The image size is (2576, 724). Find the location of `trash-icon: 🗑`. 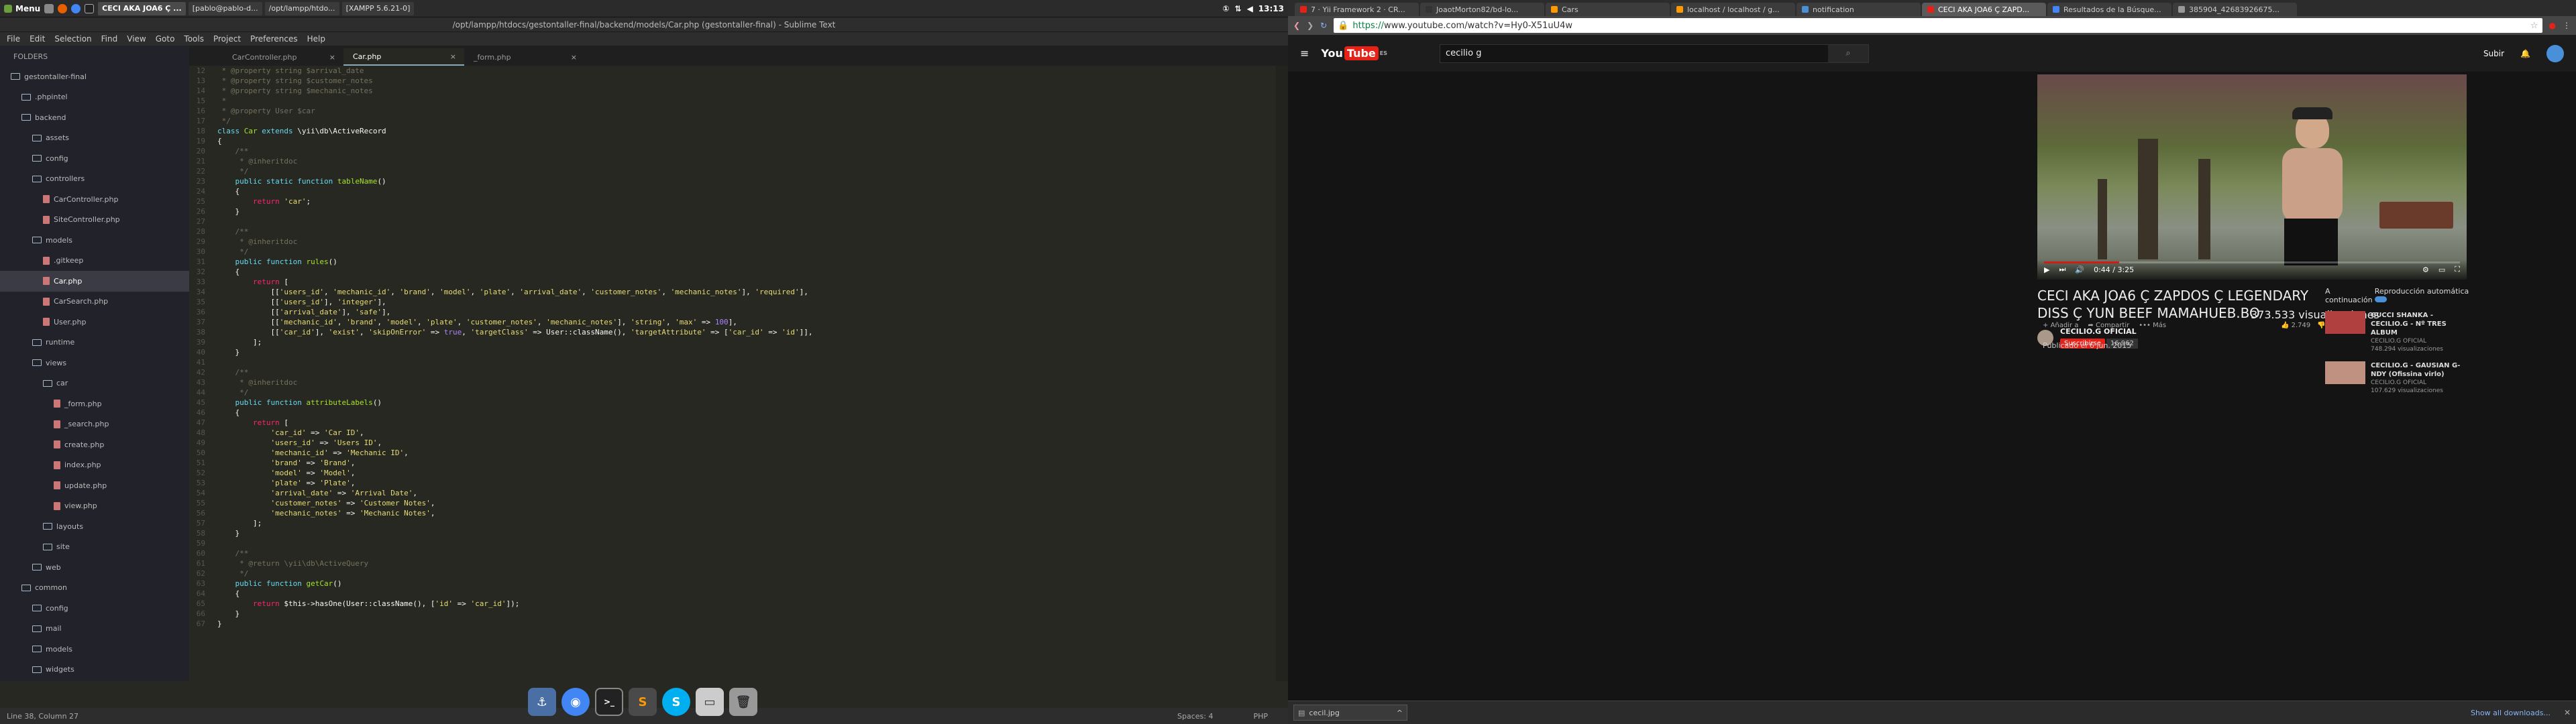

trash-icon: 🗑 is located at coordinates (743, 702).